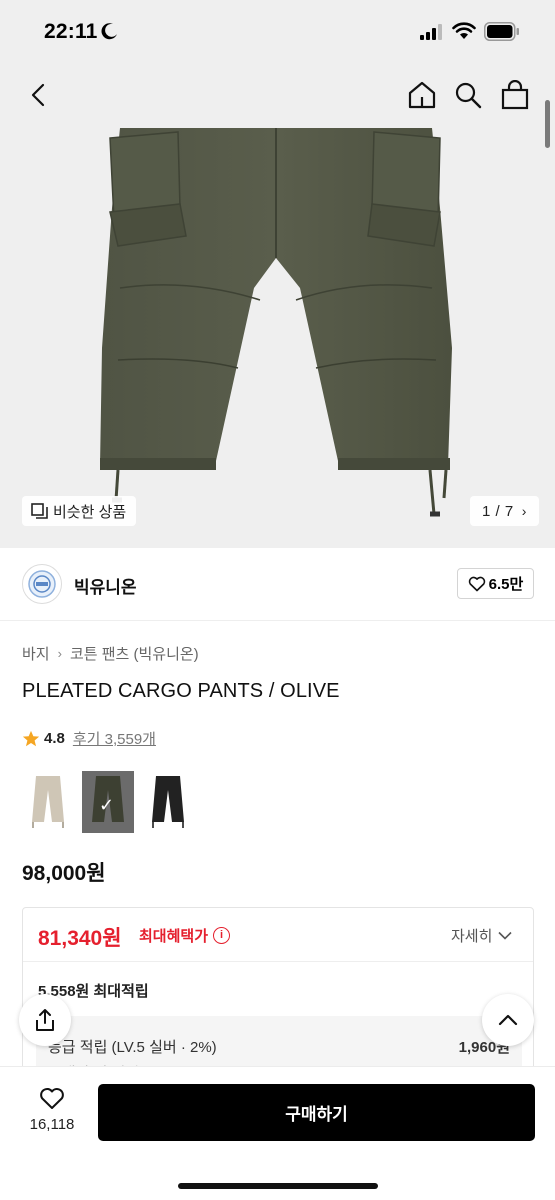 This screenshot has height=1200, width=555. I want to click on buy-button: 구매하기, so click(316, 1112).